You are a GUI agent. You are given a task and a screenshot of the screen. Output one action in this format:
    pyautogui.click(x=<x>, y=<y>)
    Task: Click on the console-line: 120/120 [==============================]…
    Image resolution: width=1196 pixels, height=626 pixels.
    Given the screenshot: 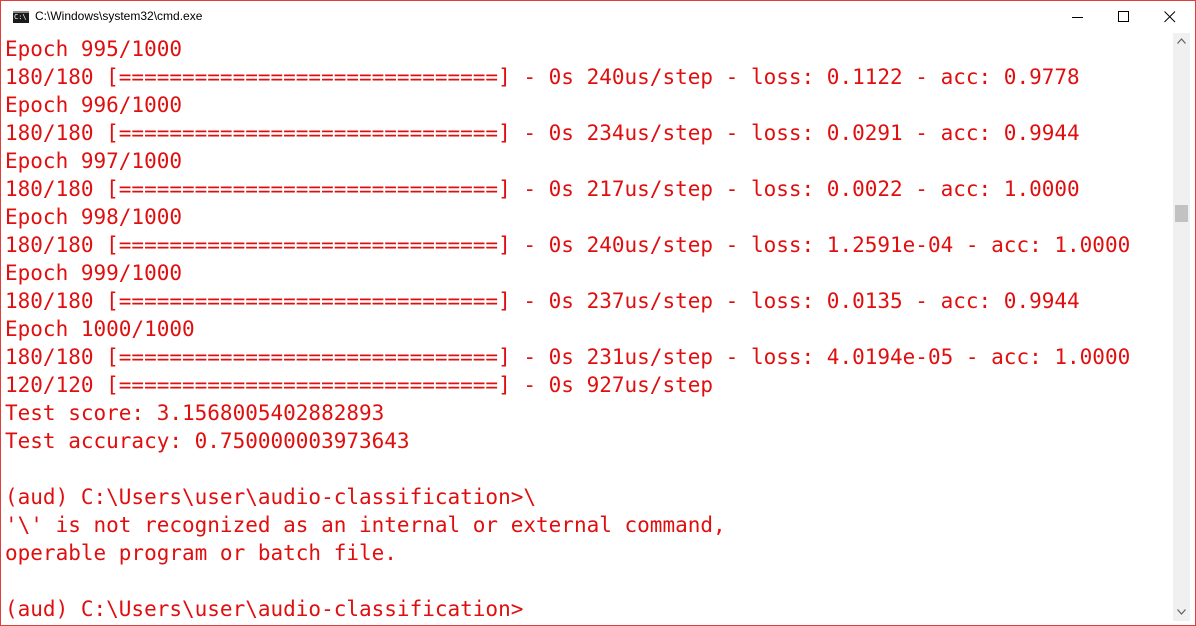 What is the action you would take?
    pyautogui.click(x=359, y=385)
    